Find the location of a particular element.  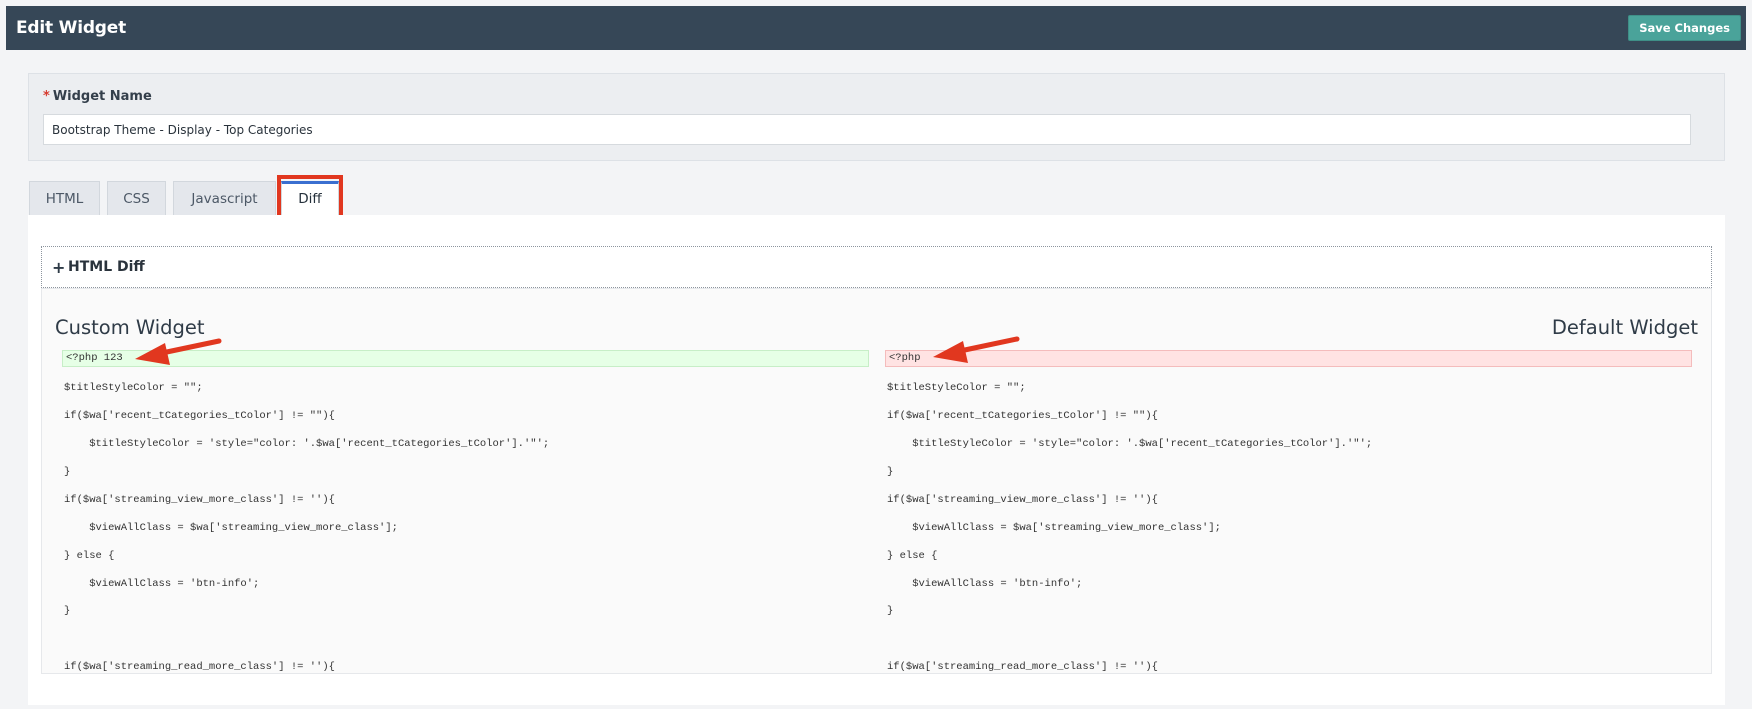

tab-css: CSS is located at coordinates (136, 198).